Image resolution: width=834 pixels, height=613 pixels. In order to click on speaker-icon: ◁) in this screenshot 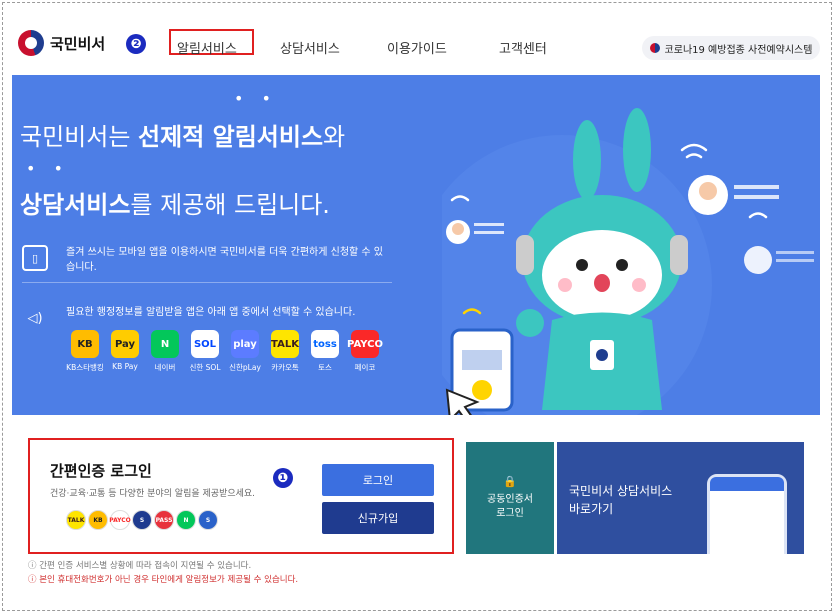, I will do `click(35, 318)`.